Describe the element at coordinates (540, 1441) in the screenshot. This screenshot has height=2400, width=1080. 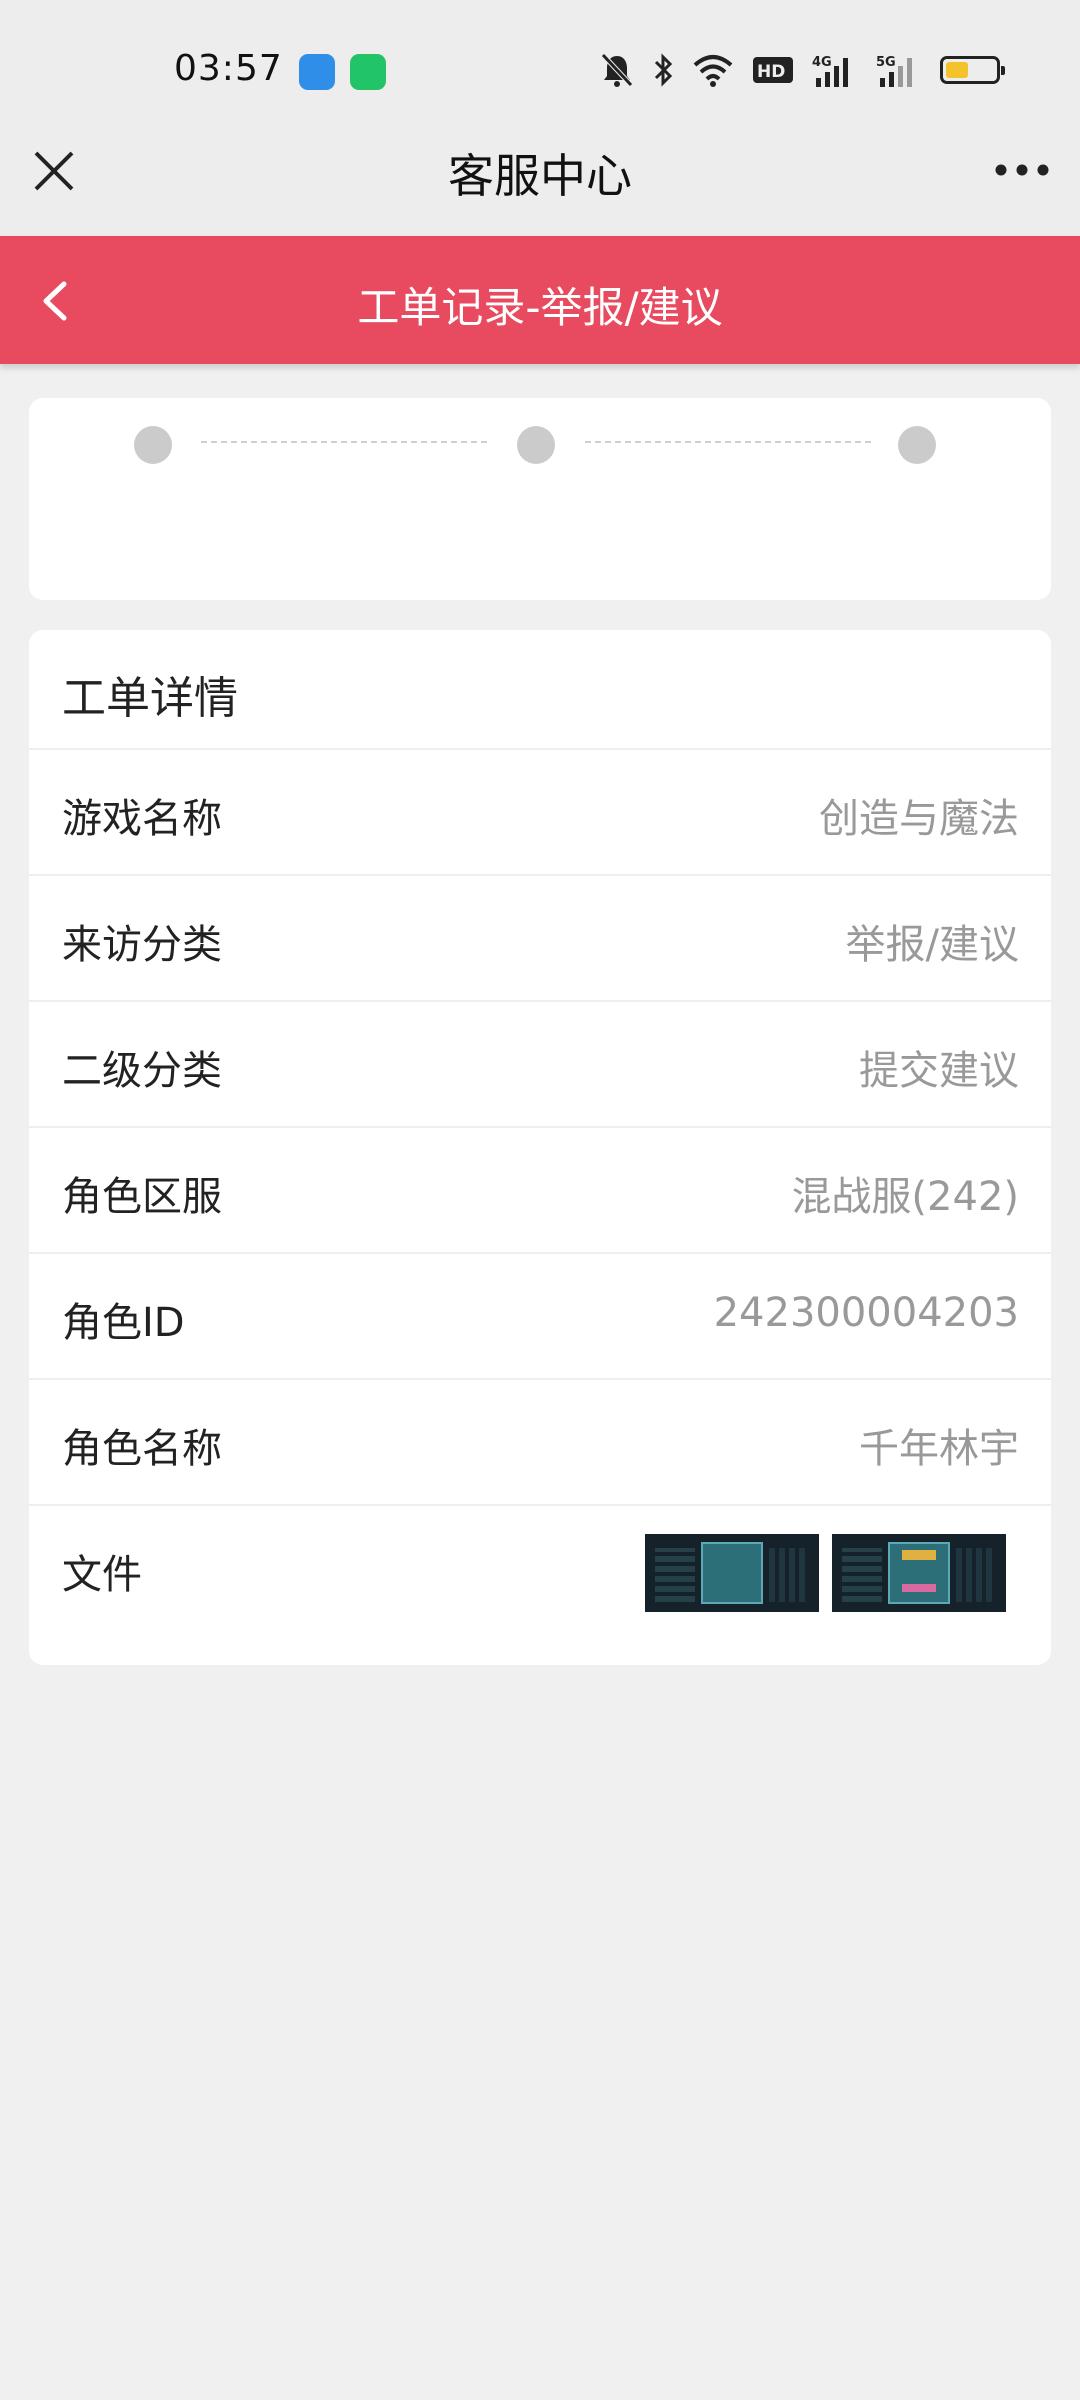
I see `detail-row-role-name: 角色名称 千年林宇` at that location.